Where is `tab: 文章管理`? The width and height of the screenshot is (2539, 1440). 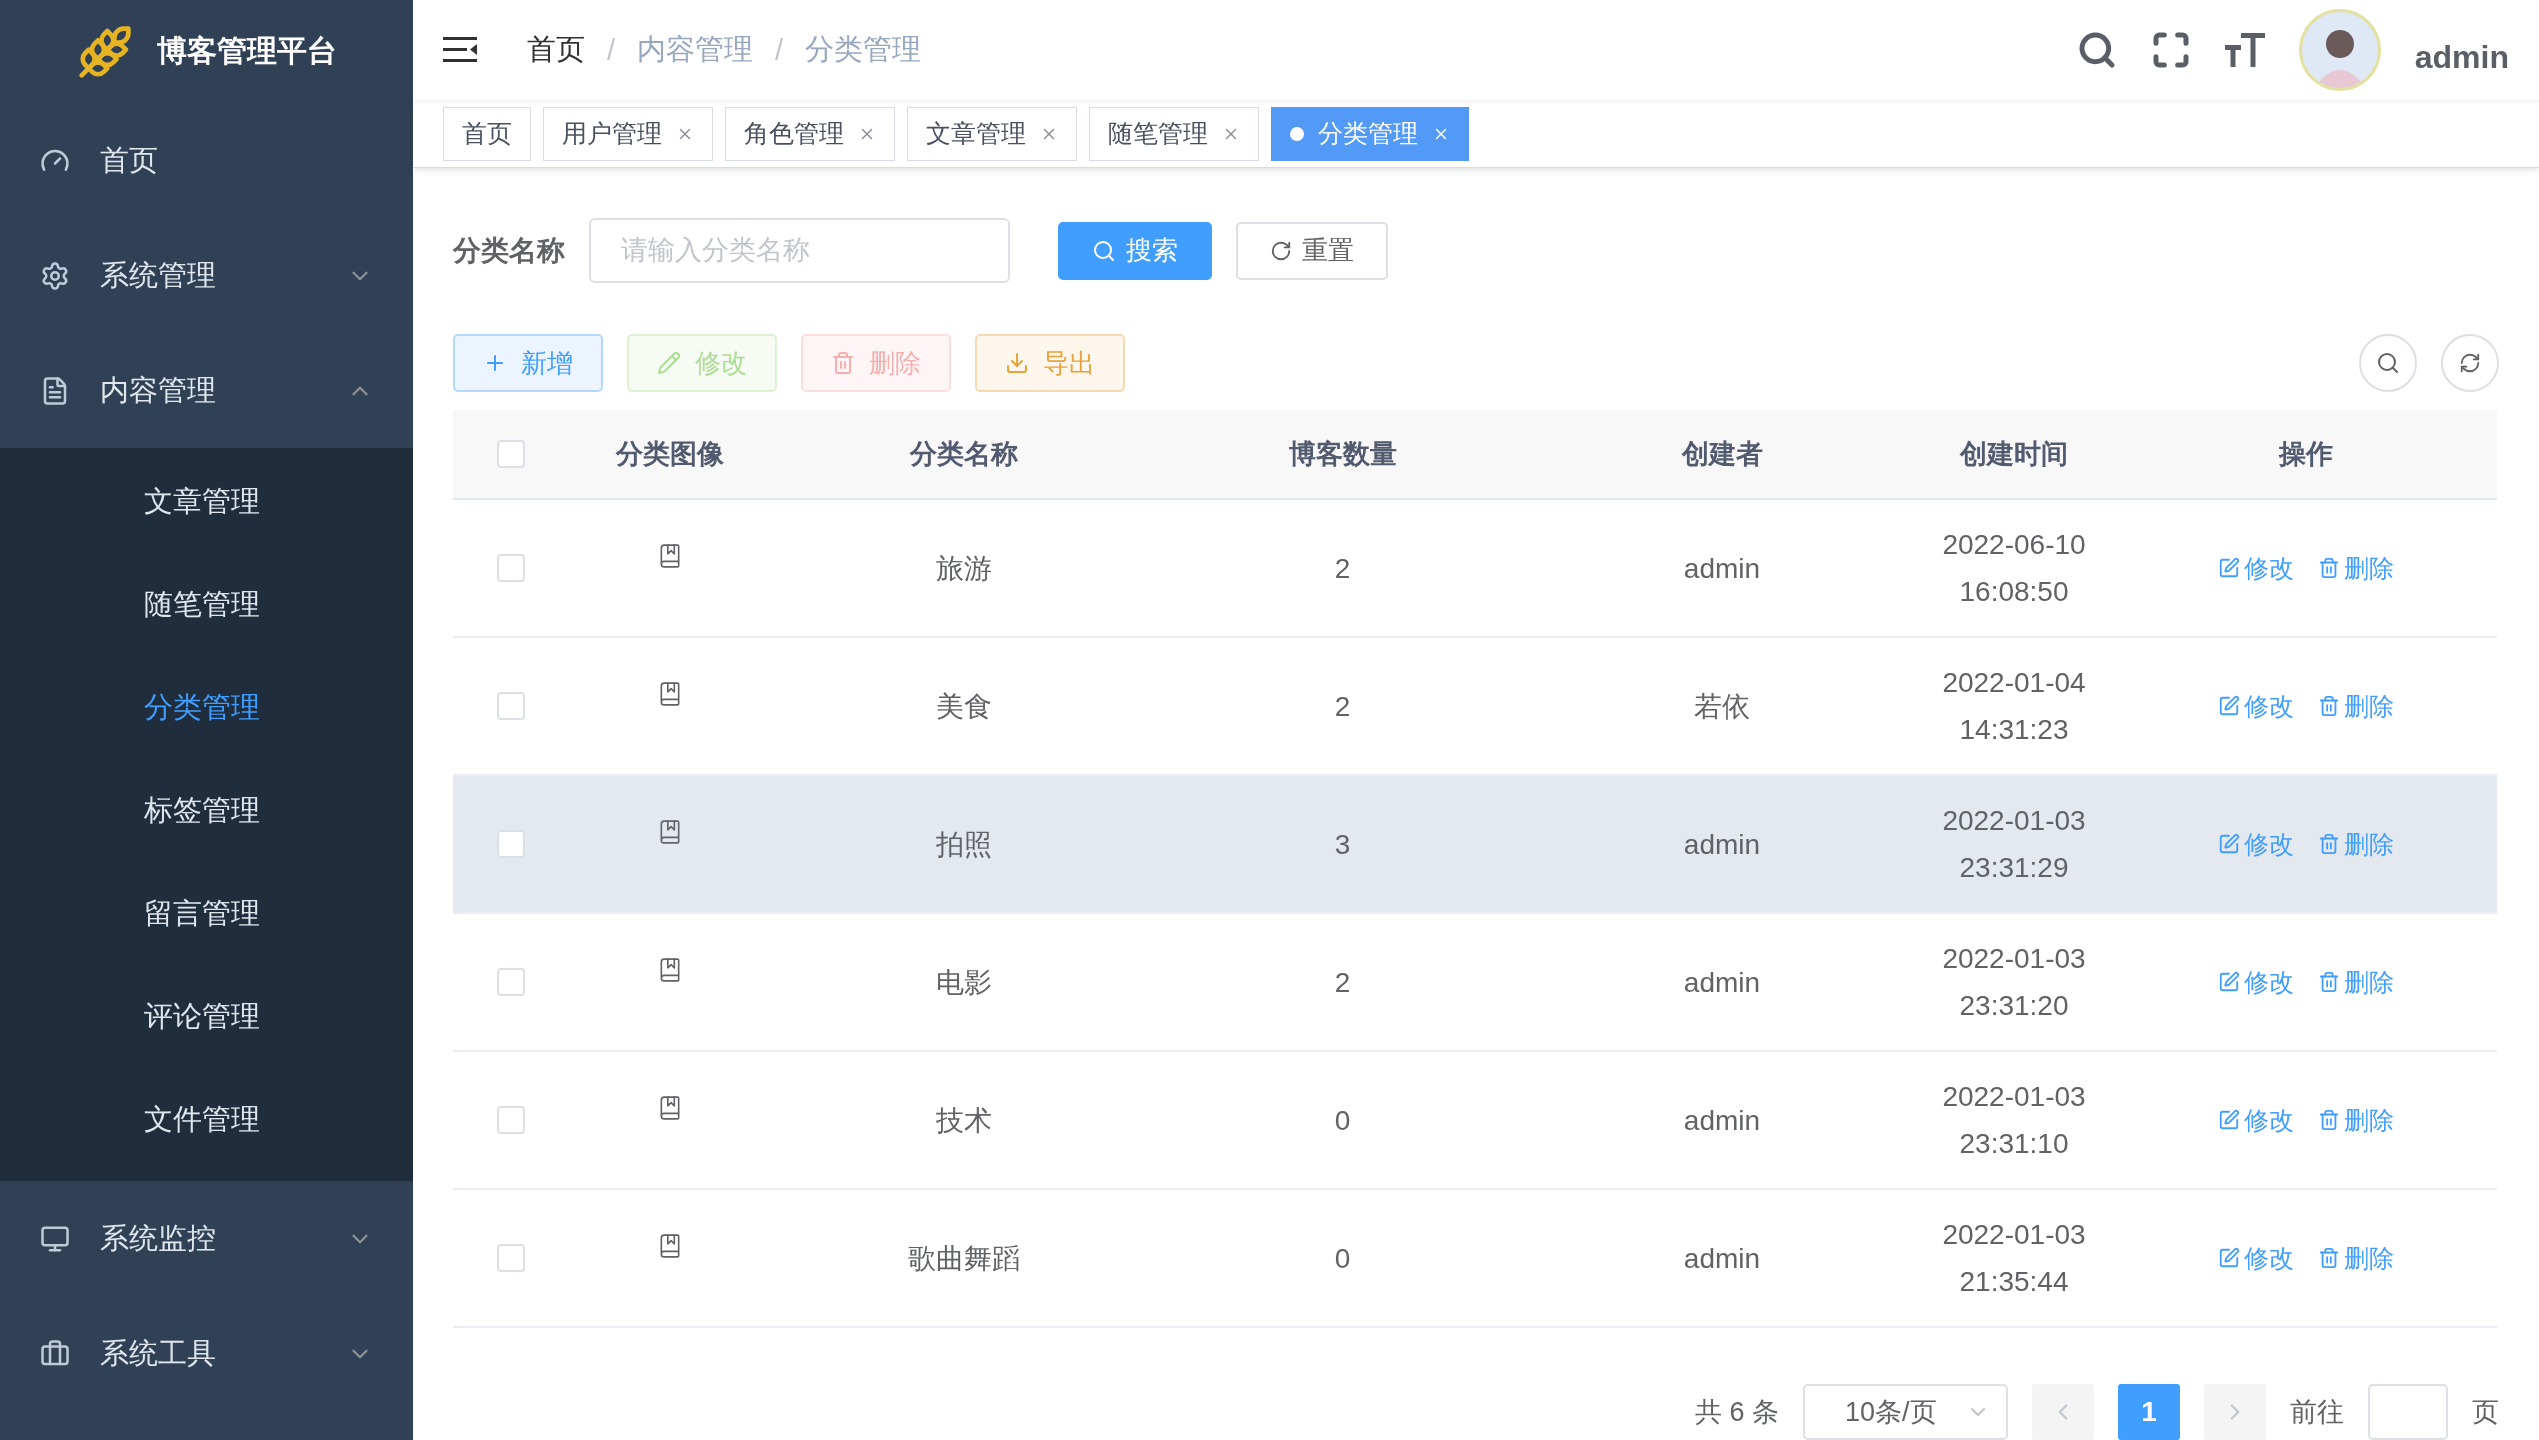 tab: 文章管理 is located at coordinates (992, 133).